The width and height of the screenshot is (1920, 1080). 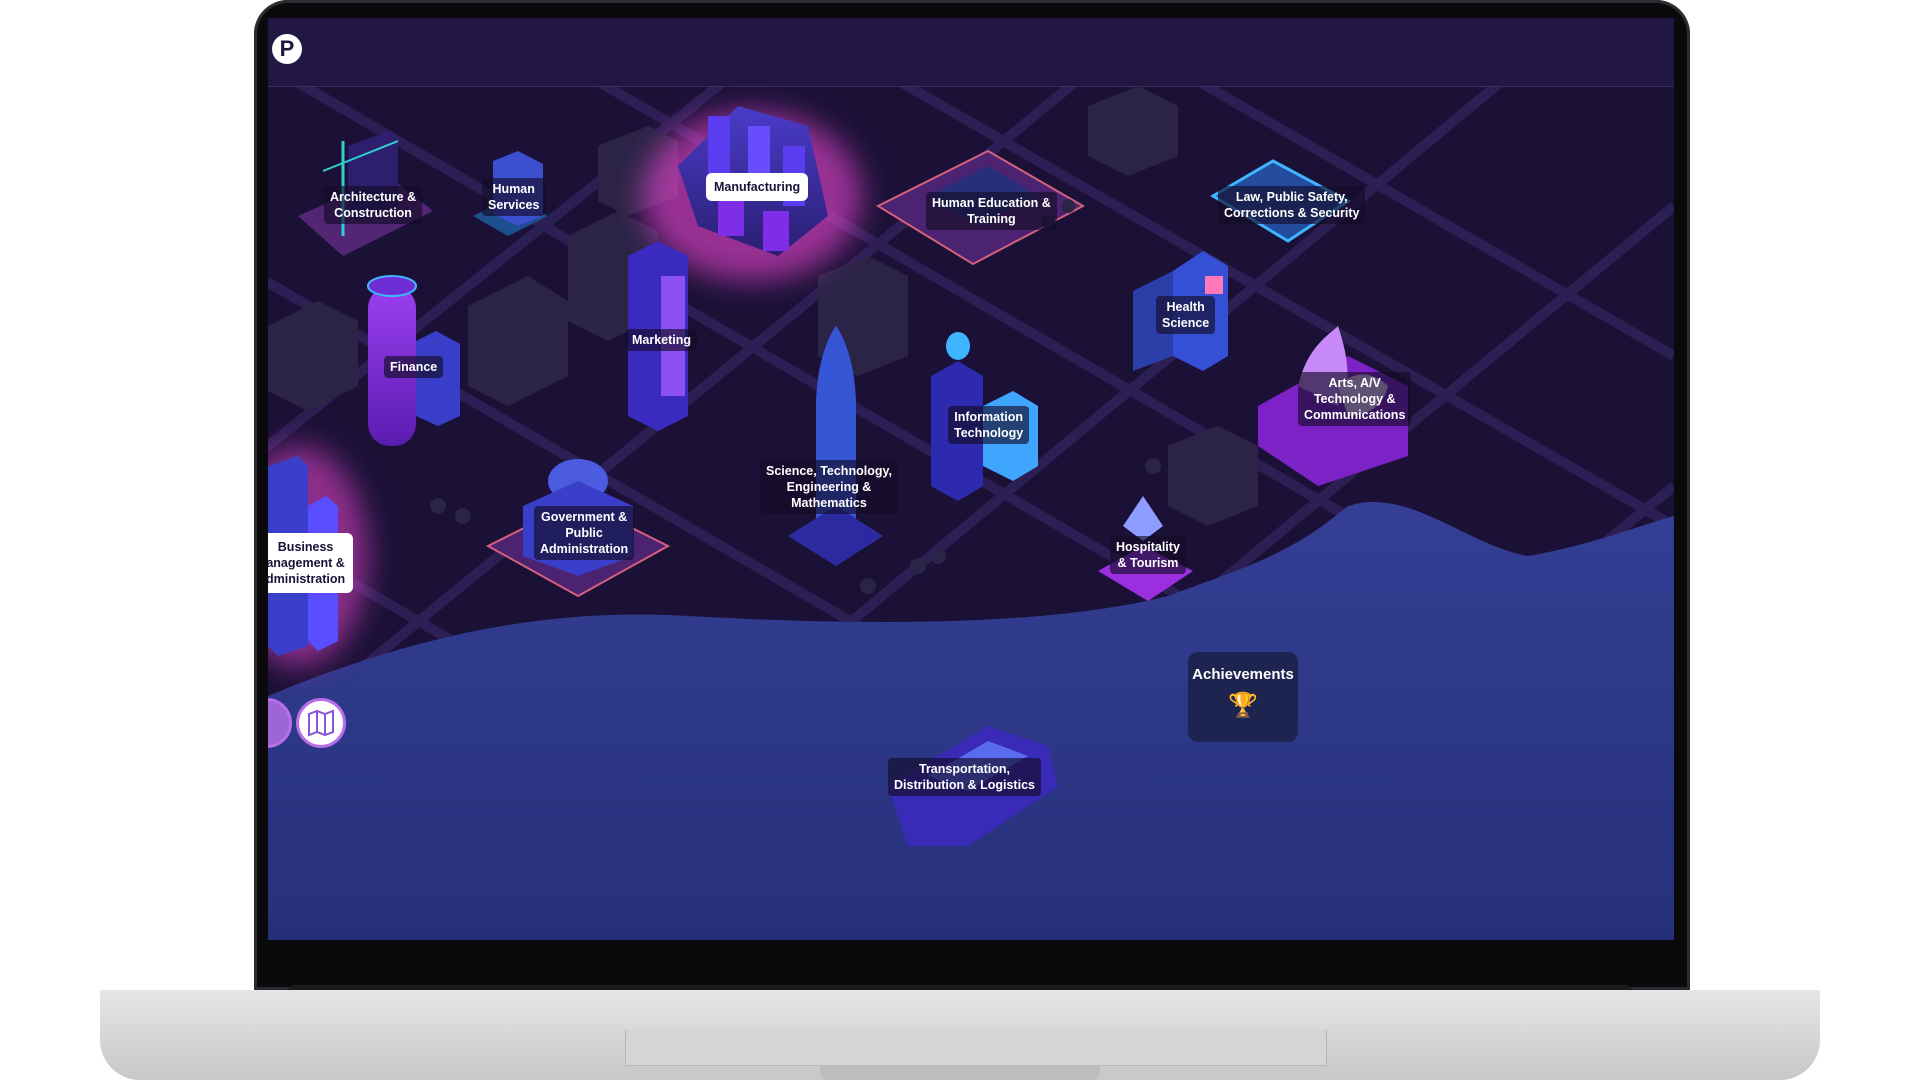 I want to click on map-icon, so click(x=321, y=723).